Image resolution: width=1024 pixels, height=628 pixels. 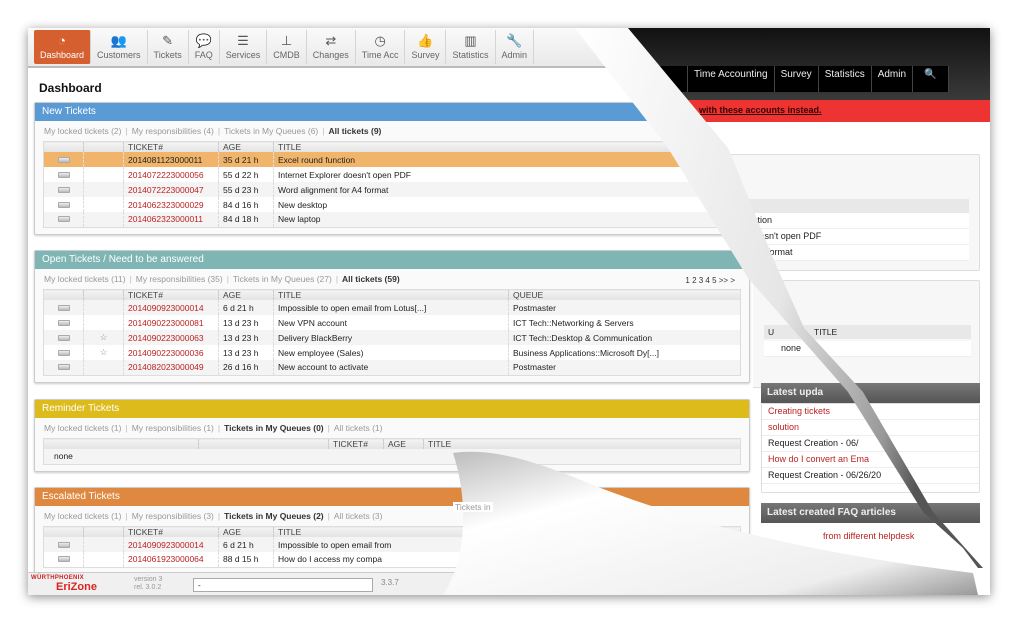 What do you see at coordinates (473, 507) in the screenshot?
I see `under-page-tickets-in: Tickets in` at bounding box center [473, 507].